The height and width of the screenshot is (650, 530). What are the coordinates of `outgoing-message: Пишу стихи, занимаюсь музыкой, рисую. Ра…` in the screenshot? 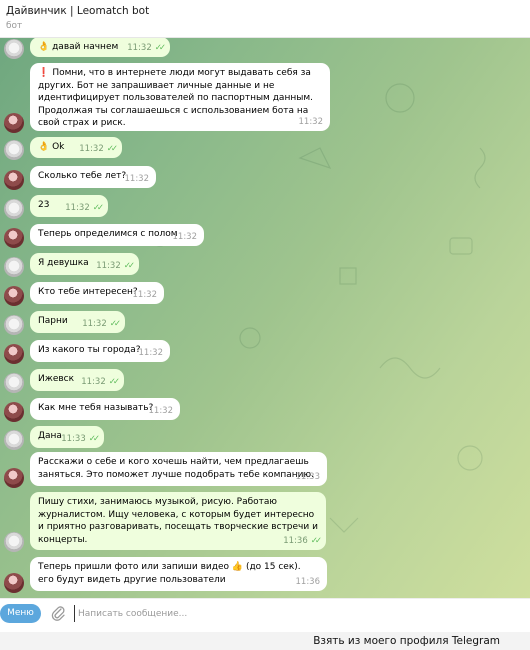 It's located at (178, 521).